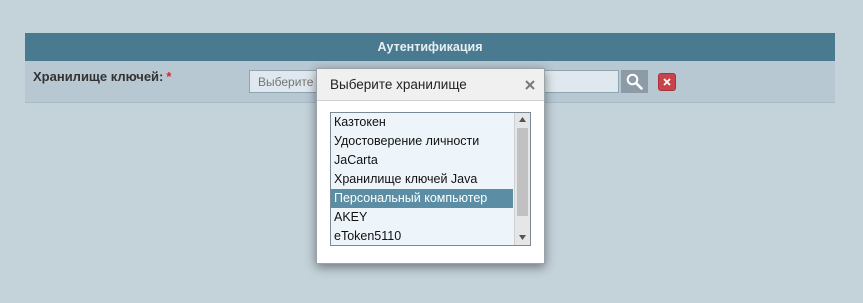  I want to click on scroll-thumb, so click(522, 172).